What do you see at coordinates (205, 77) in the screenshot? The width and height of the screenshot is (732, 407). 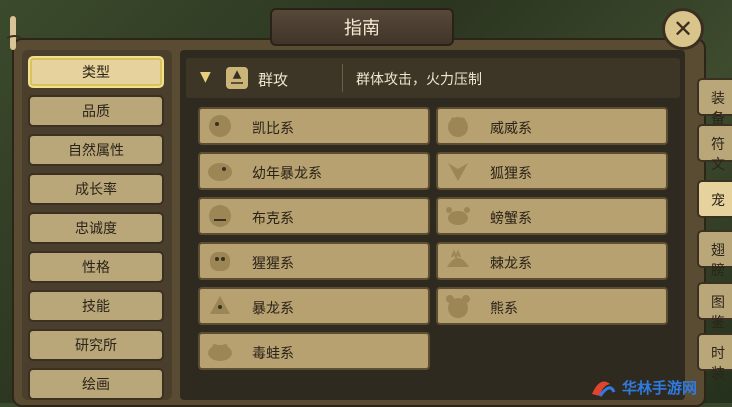 I see `chevron-down-icon: ▼` at bounding box center [205, 77].